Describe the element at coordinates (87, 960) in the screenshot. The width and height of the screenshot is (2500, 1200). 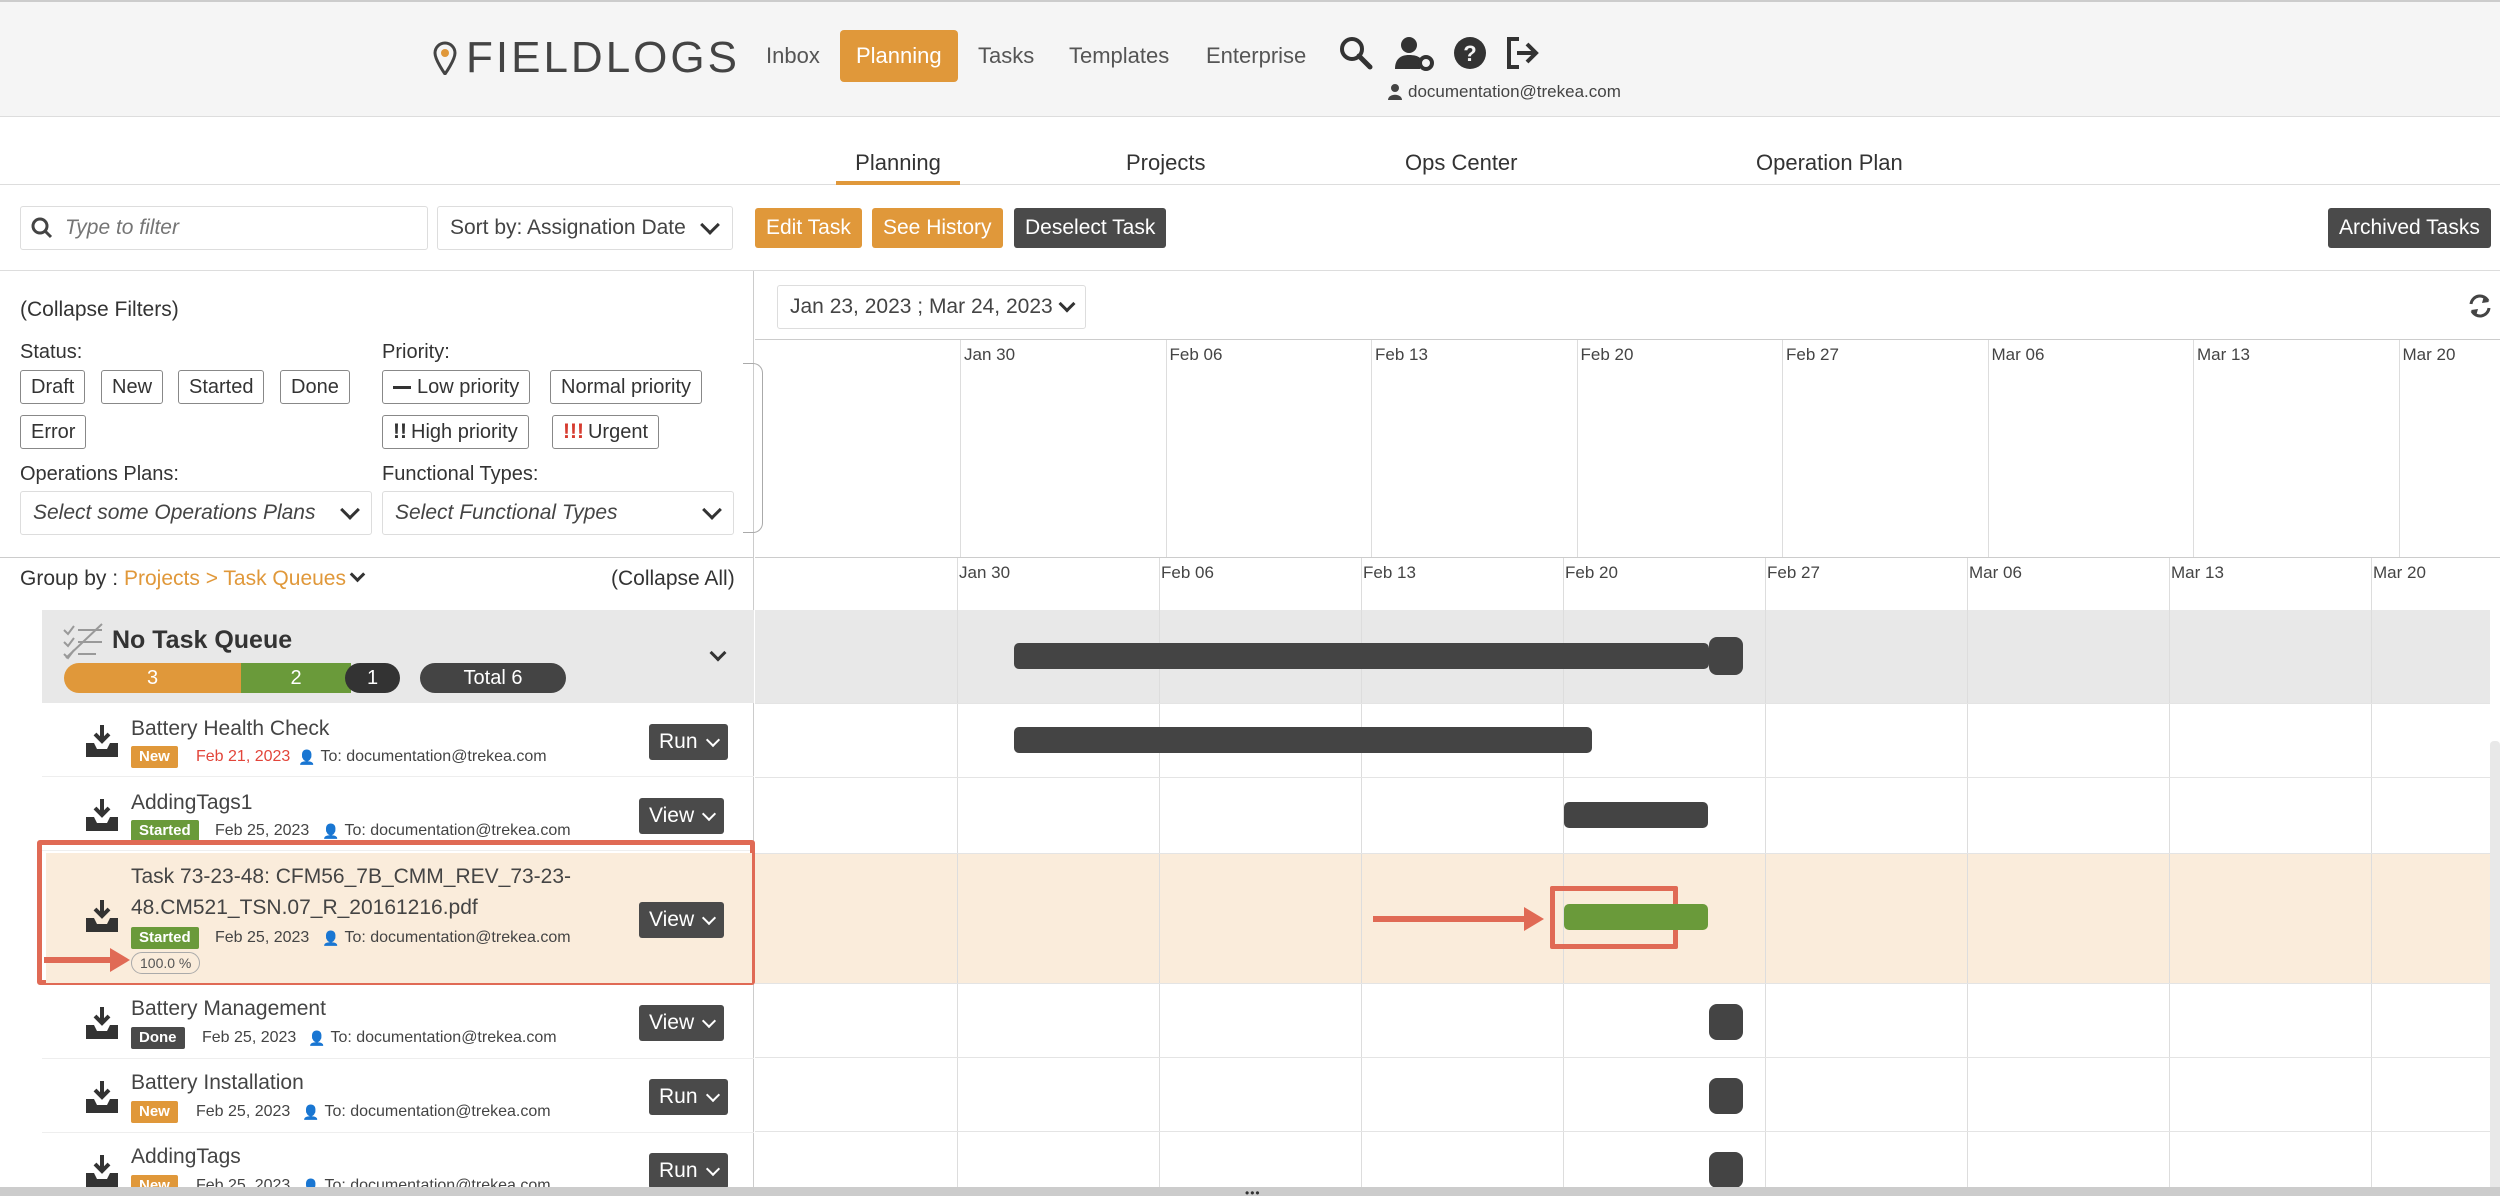
I see `annotation-arrow` at that location.